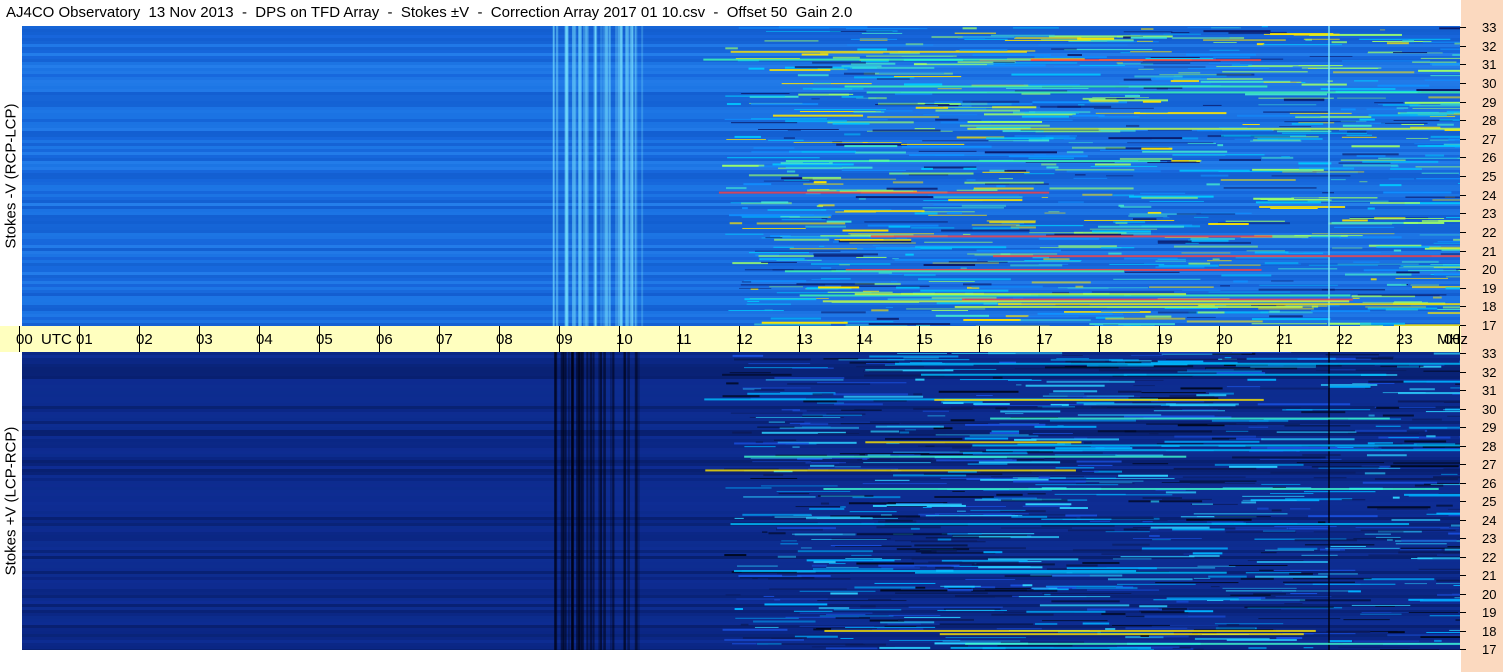 This screenshot has width=1503, height=672. What do you see at coordinates (1044, 339) in the screenshot?
I see `time-label: 17` at bounding box center [1044, 339].